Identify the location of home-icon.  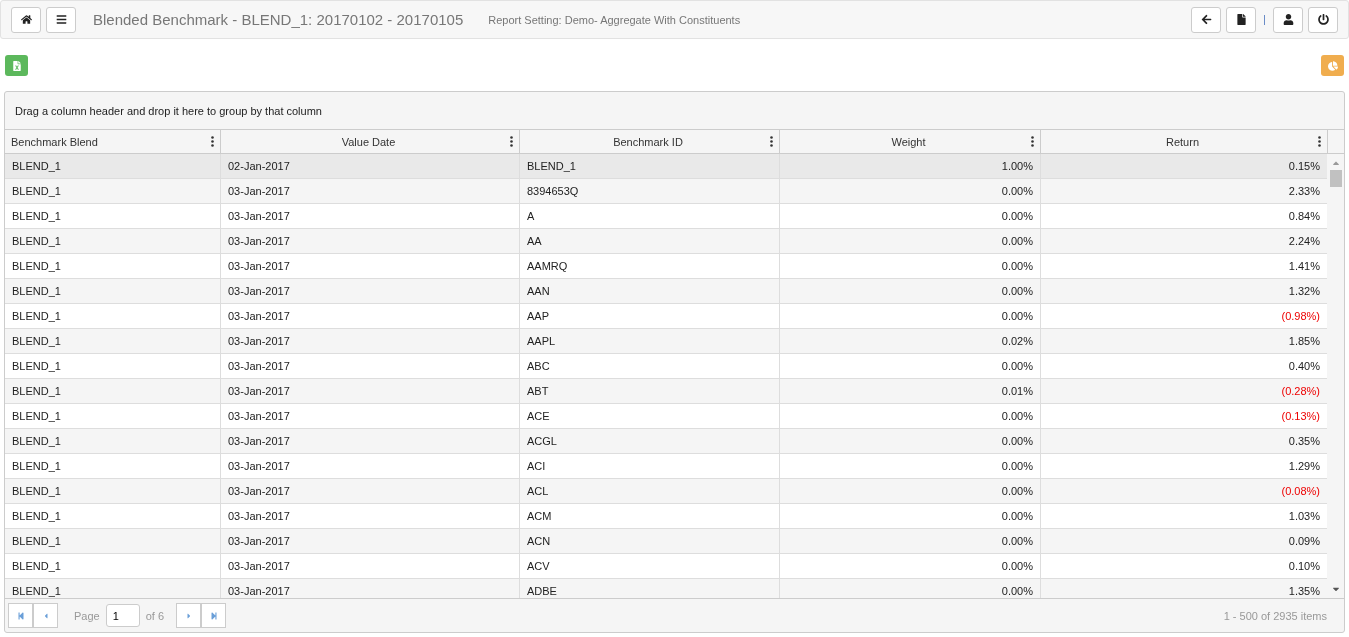
(26, 19).